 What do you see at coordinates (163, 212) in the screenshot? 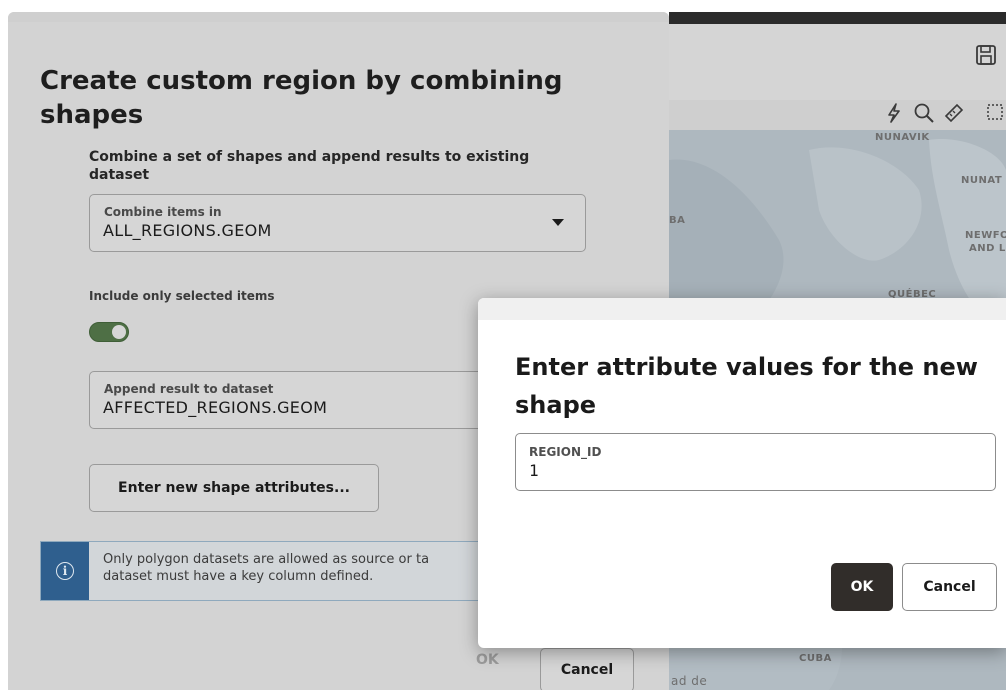
I see `combine-items-label: Combine items in` at bounding box center [163, 212].